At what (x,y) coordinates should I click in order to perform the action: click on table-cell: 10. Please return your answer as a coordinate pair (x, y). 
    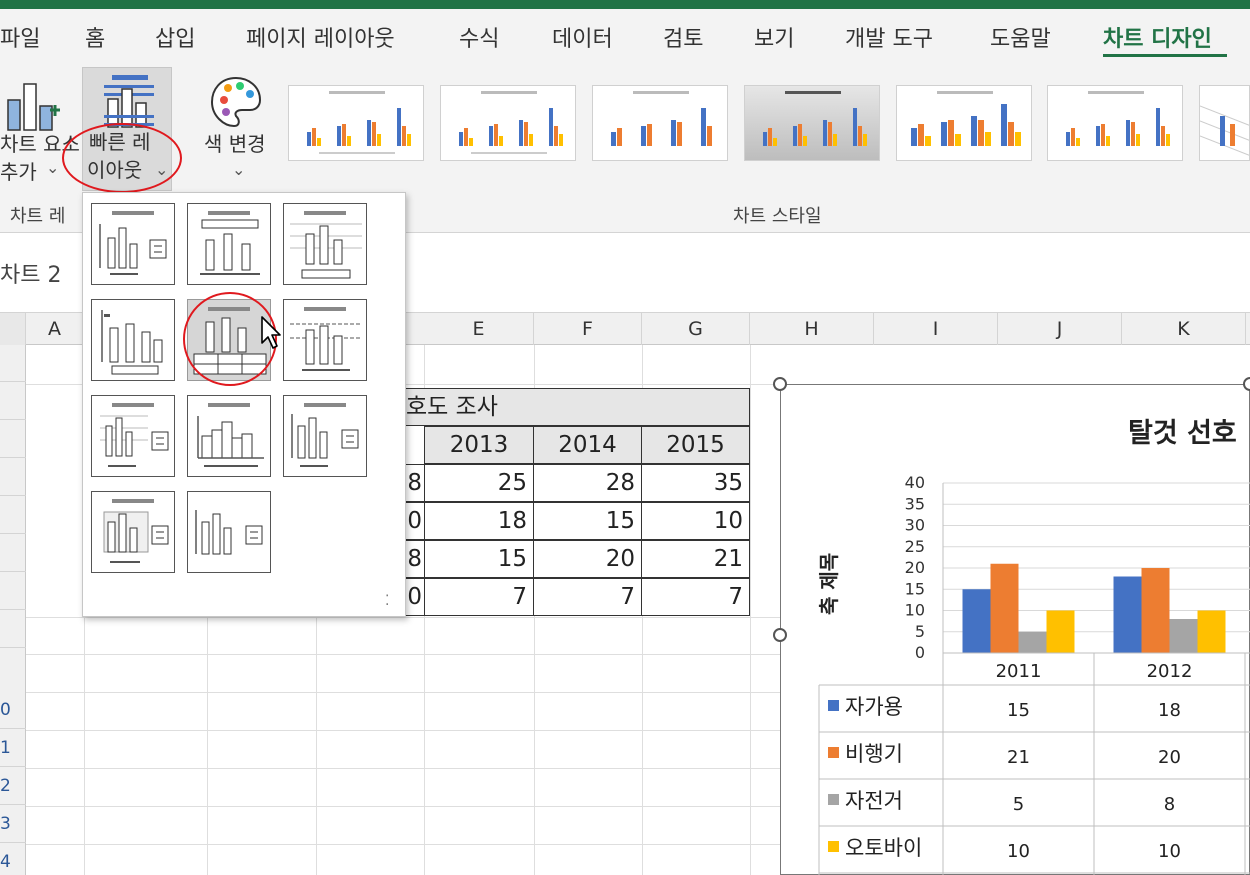
    Looking at the image, I should click on (695, 521).